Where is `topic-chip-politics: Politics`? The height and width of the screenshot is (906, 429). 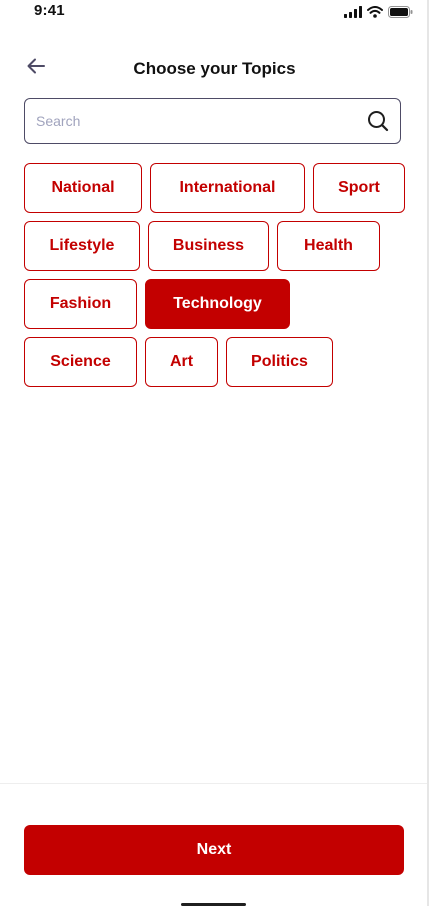 topic-chip-politics: Politics is located at coordinates (279, 362).